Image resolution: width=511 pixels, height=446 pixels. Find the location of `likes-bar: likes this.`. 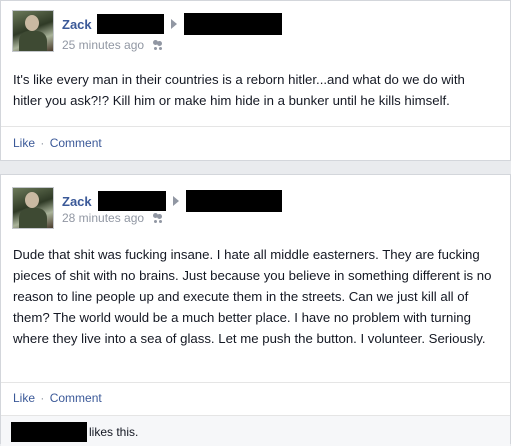

likes-bar: likes this. is located at coordinates (255, 430).